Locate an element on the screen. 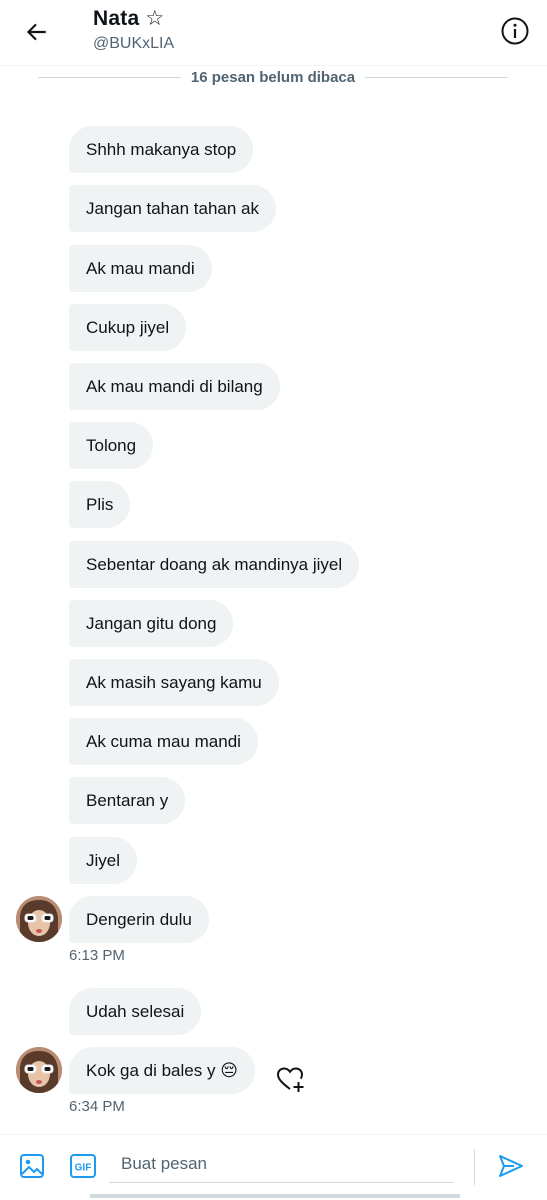  message-bubble: Kok ga di bales y 😔 is located at coordinates (162, 1070).